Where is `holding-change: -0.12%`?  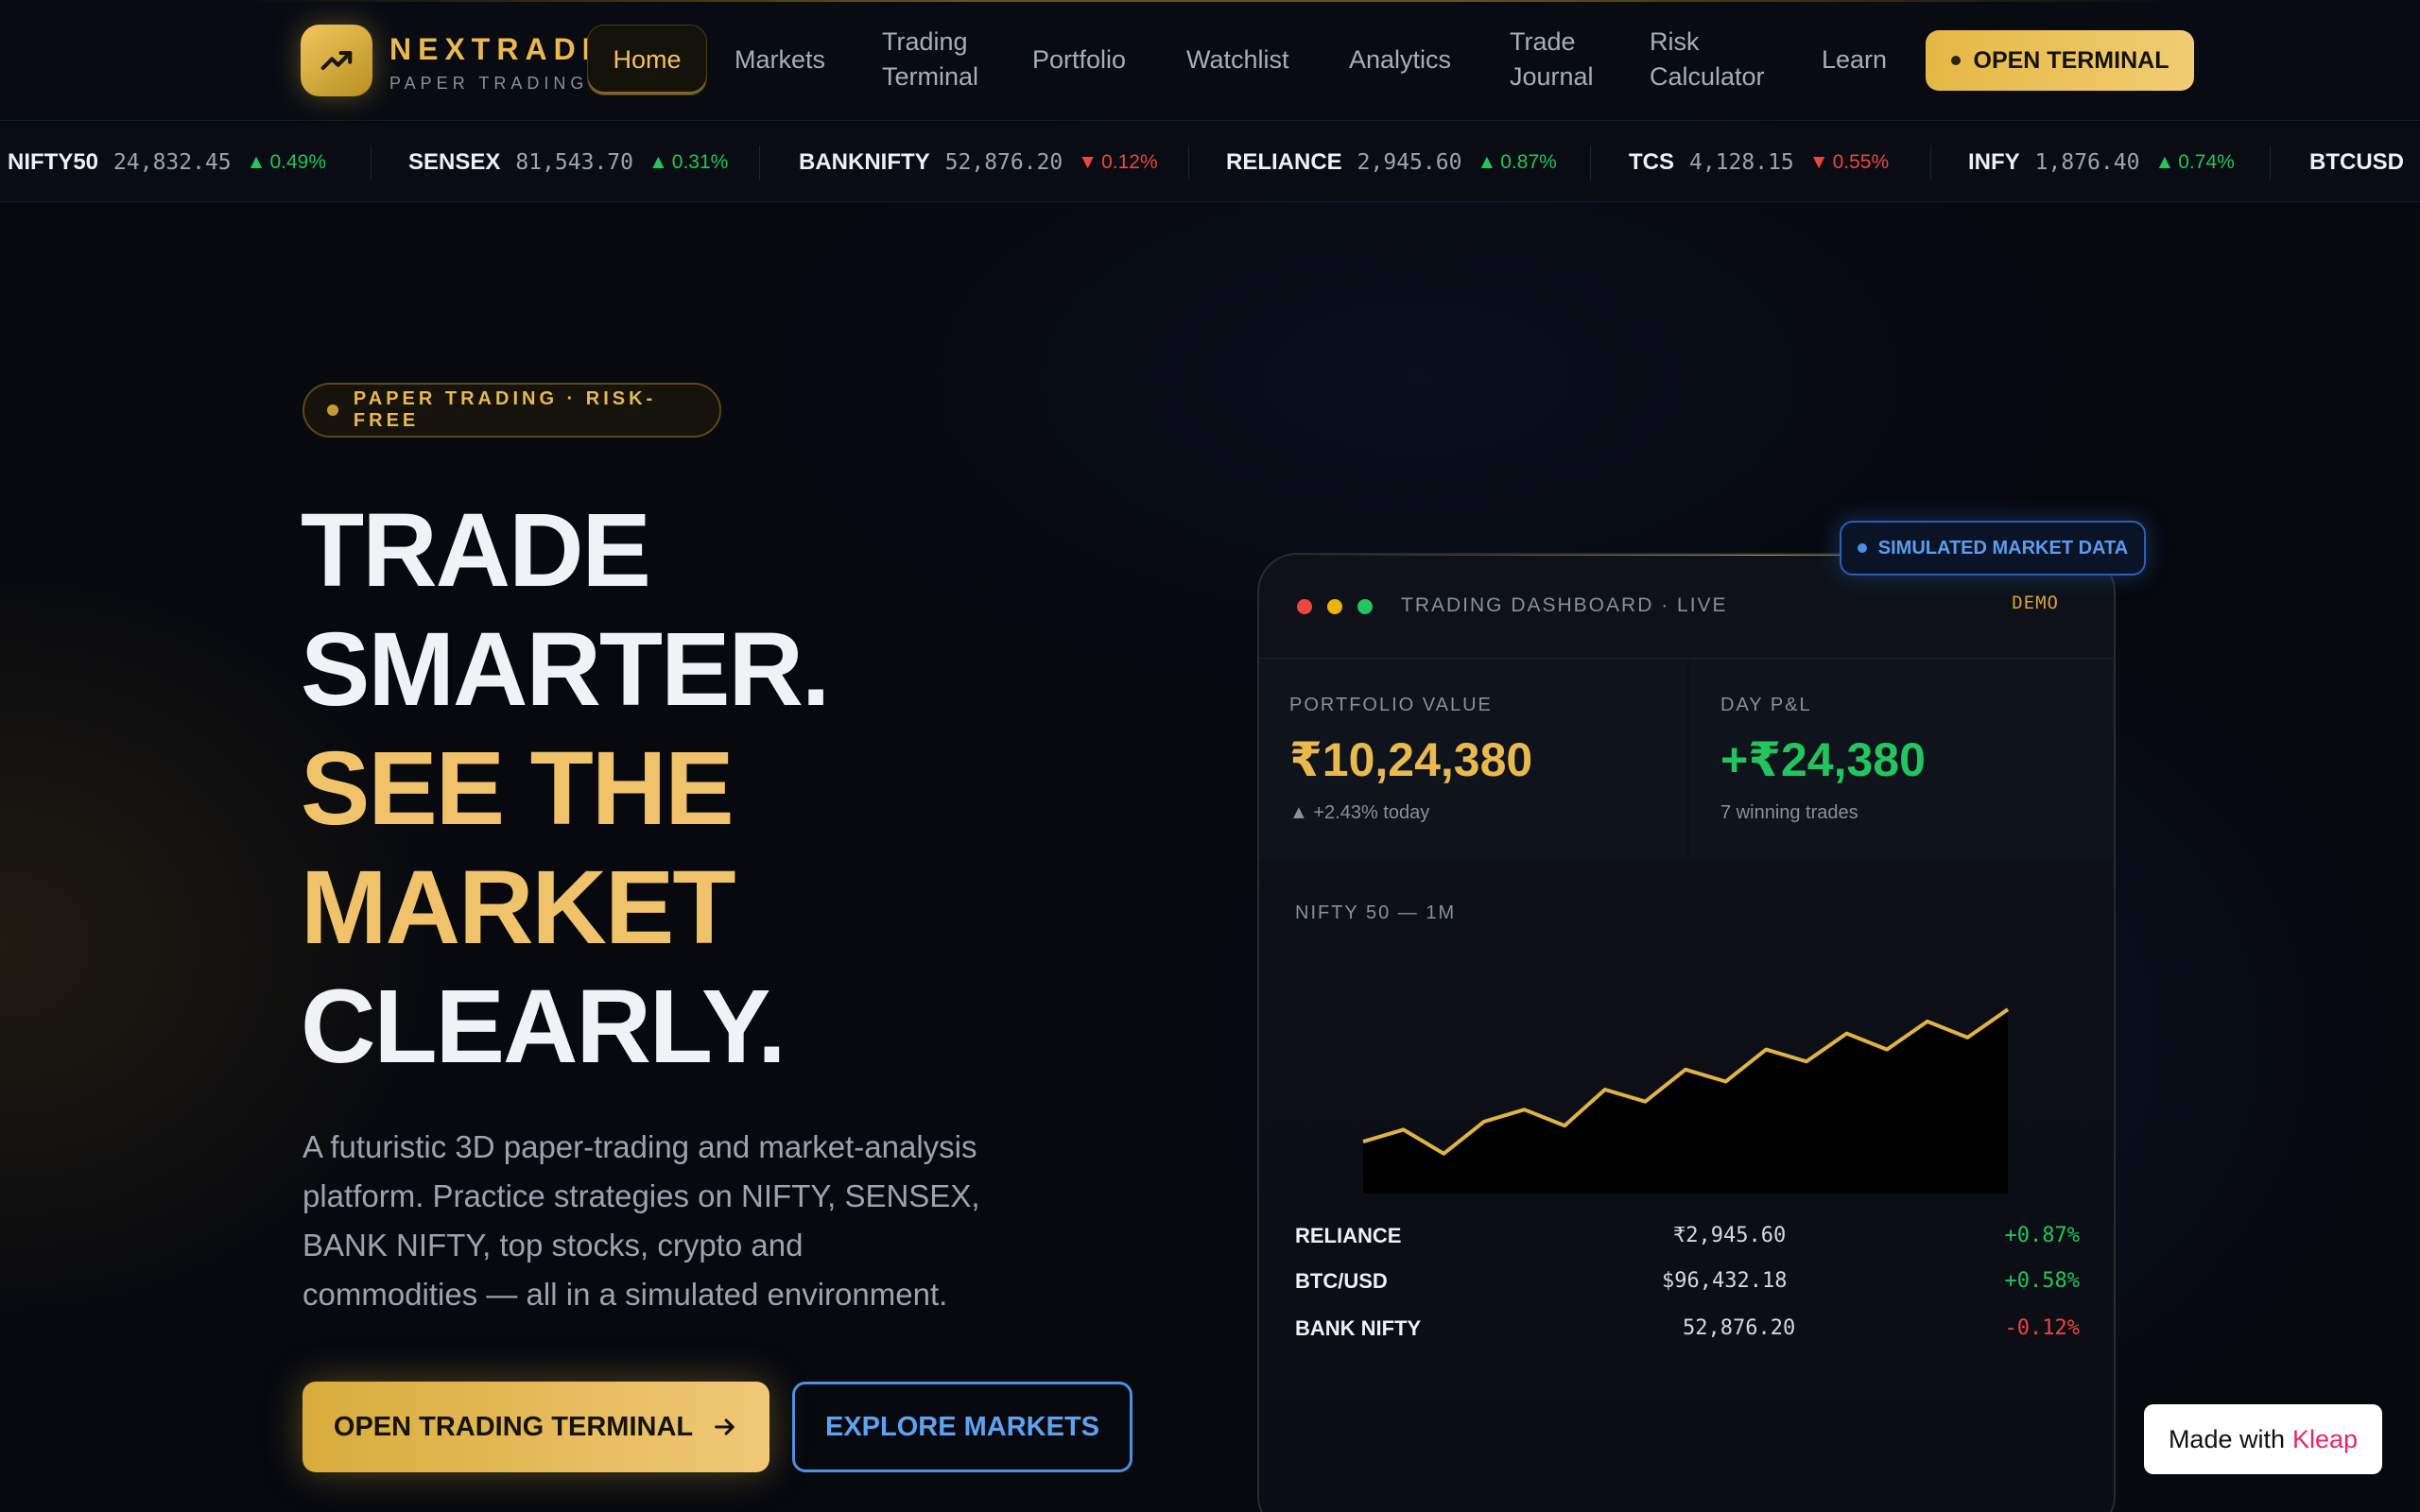 holding-change: -0.12% is located at coordinates (2042, 1328).